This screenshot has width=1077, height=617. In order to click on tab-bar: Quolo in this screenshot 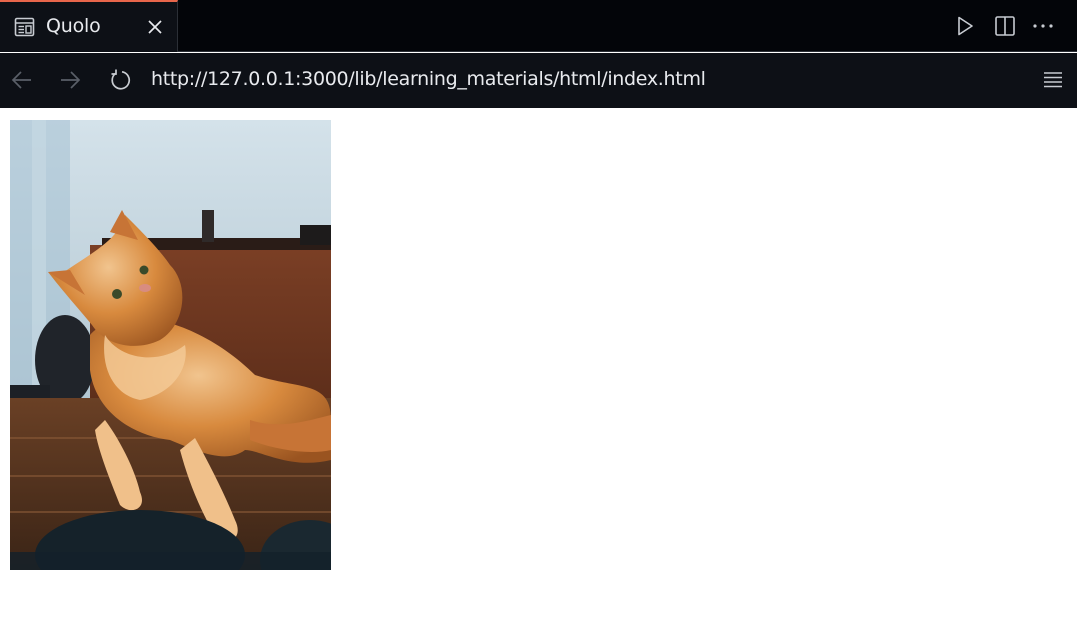, I will do `click(538, 26)`.